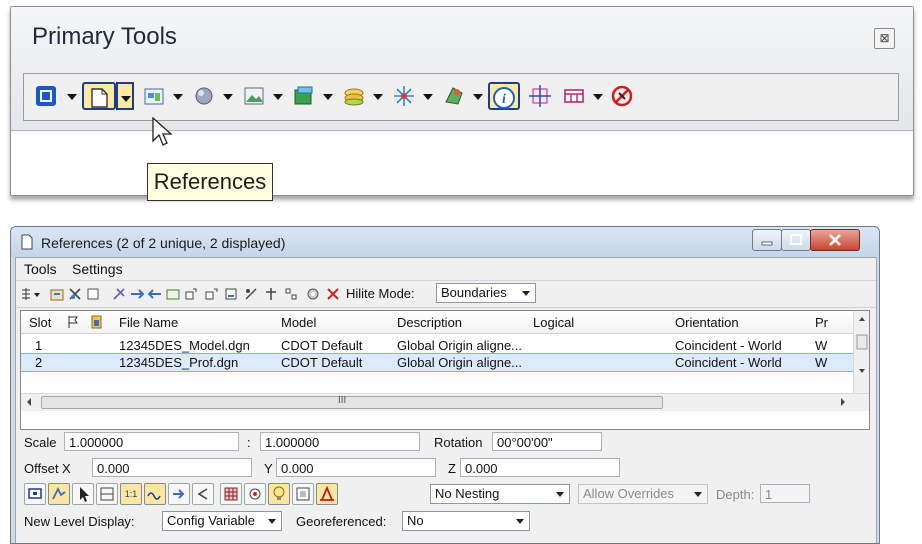 This screenshot has width=922, height=544. I want to click on detach-reference-icon, so click(75, 294).